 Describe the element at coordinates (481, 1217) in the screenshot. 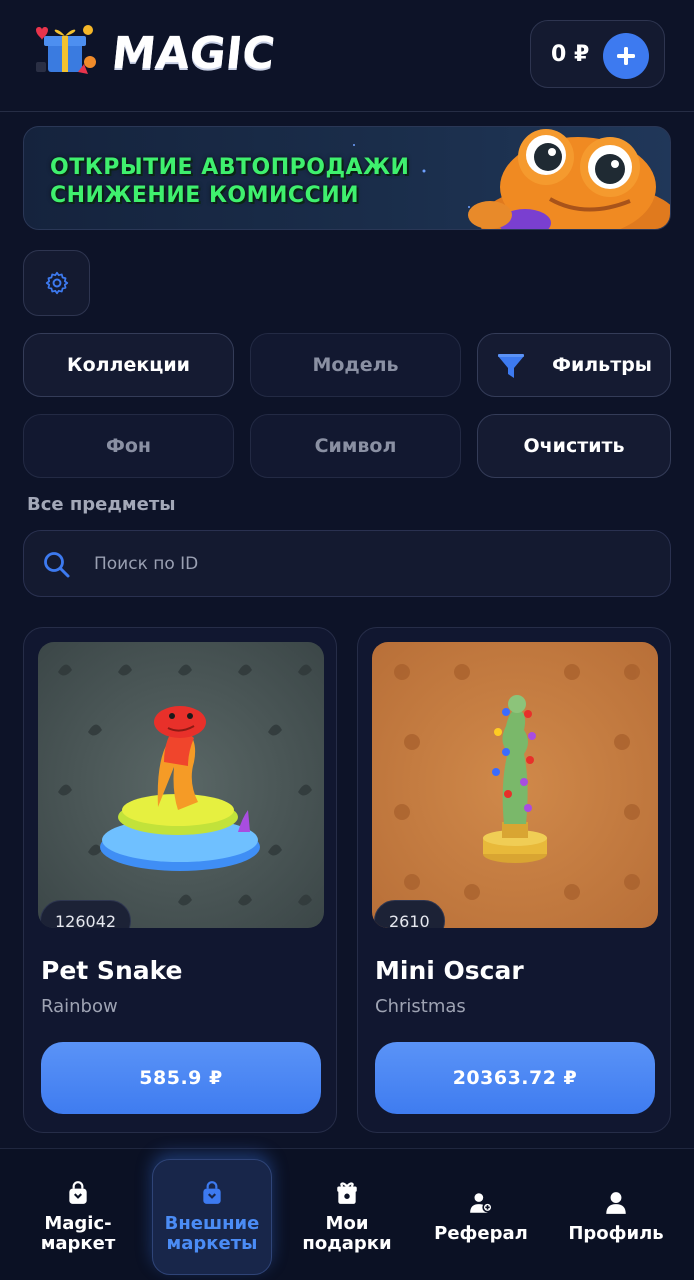

I see `nav-referral: Реферал` at that location.